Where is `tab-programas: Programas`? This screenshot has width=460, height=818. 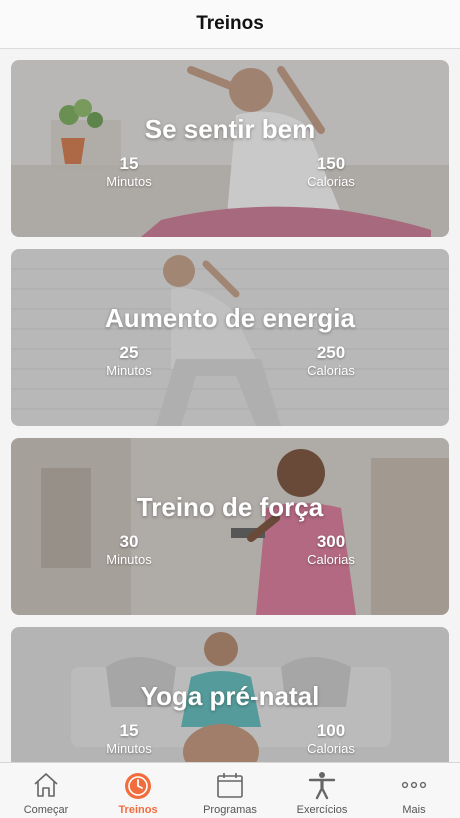
tab-programas: Programas is located at coordinates (230, 790).